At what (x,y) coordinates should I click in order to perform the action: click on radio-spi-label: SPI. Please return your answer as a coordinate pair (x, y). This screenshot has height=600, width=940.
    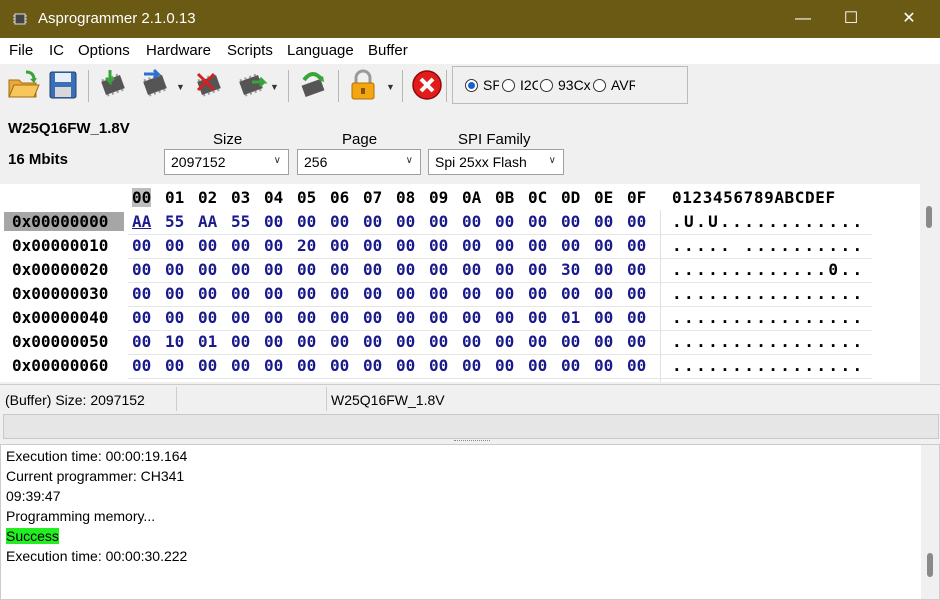
    Looking at the image, I should click on (491, 85).